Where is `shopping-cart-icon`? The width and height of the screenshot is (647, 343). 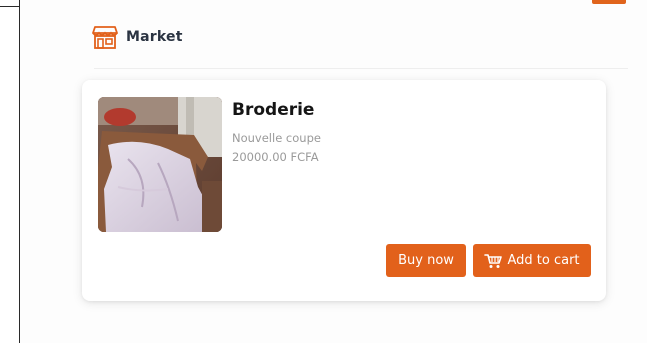 shopping-cart-icon is located at coordinates (493, 261).